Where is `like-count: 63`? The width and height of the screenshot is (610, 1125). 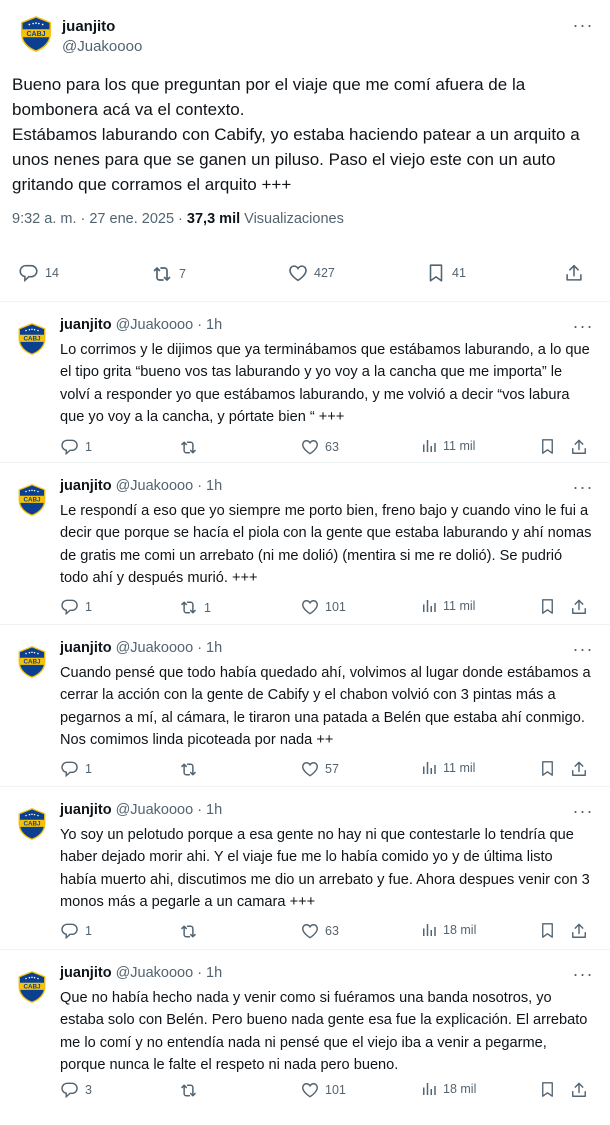 like-count: 63 is located at coordinates (332, 931).